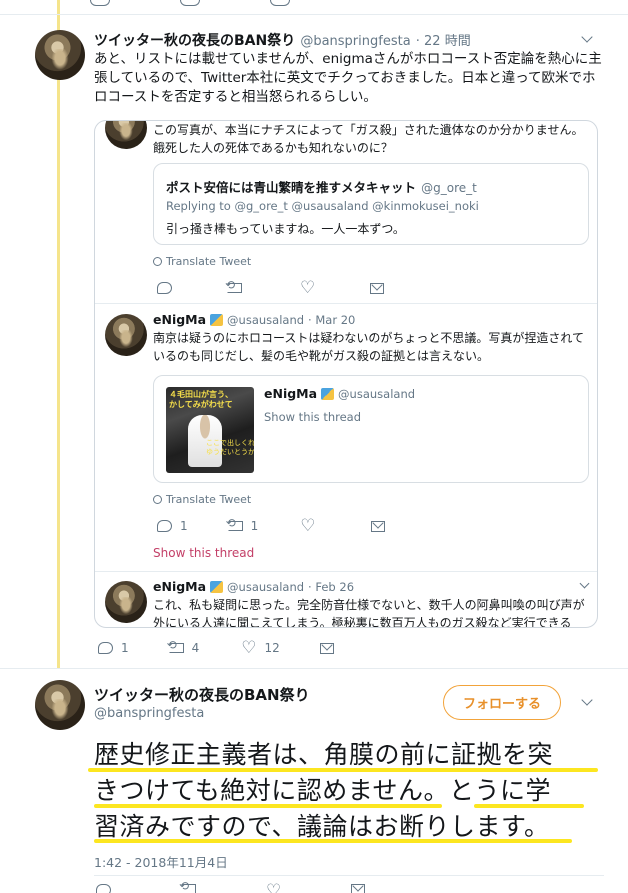 The height and width of the screenshot is (893, 628). I want to click on timestamp: · 22 時間, so click(443, 41).